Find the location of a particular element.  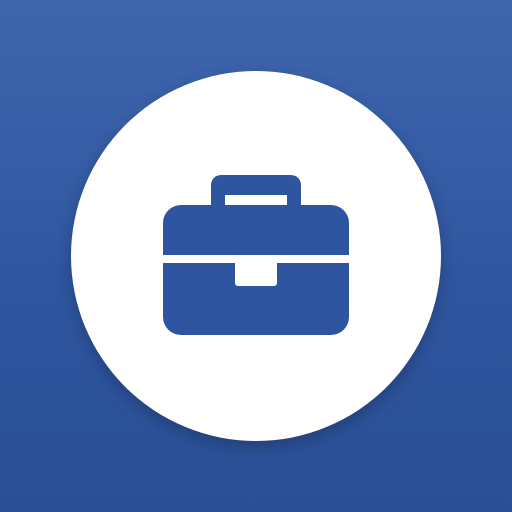

briefcase-handle is located at coordinates (256, 190).